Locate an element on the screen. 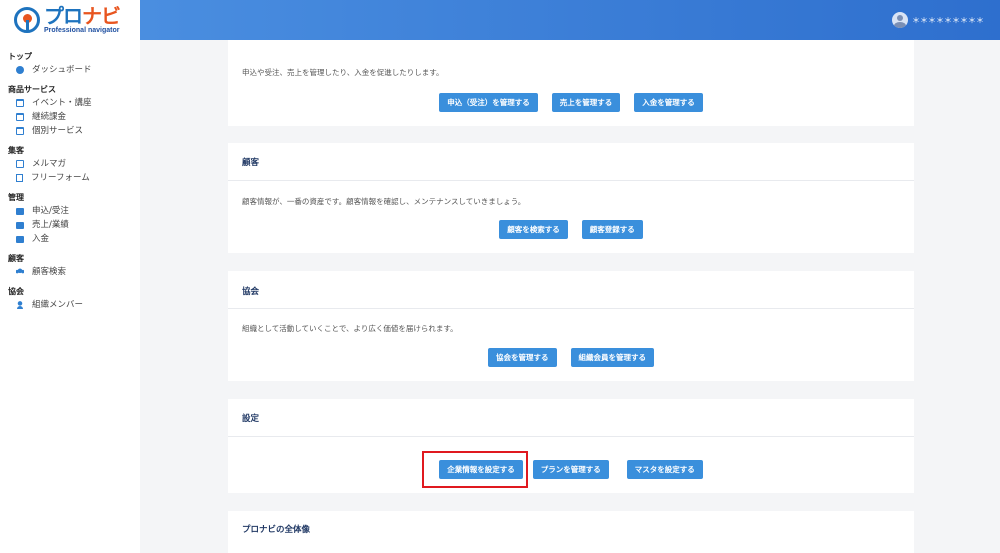 This screenshot has height=553, width=1000. manage-association-button: 協会を管理する is located at coordinates (522, 357).